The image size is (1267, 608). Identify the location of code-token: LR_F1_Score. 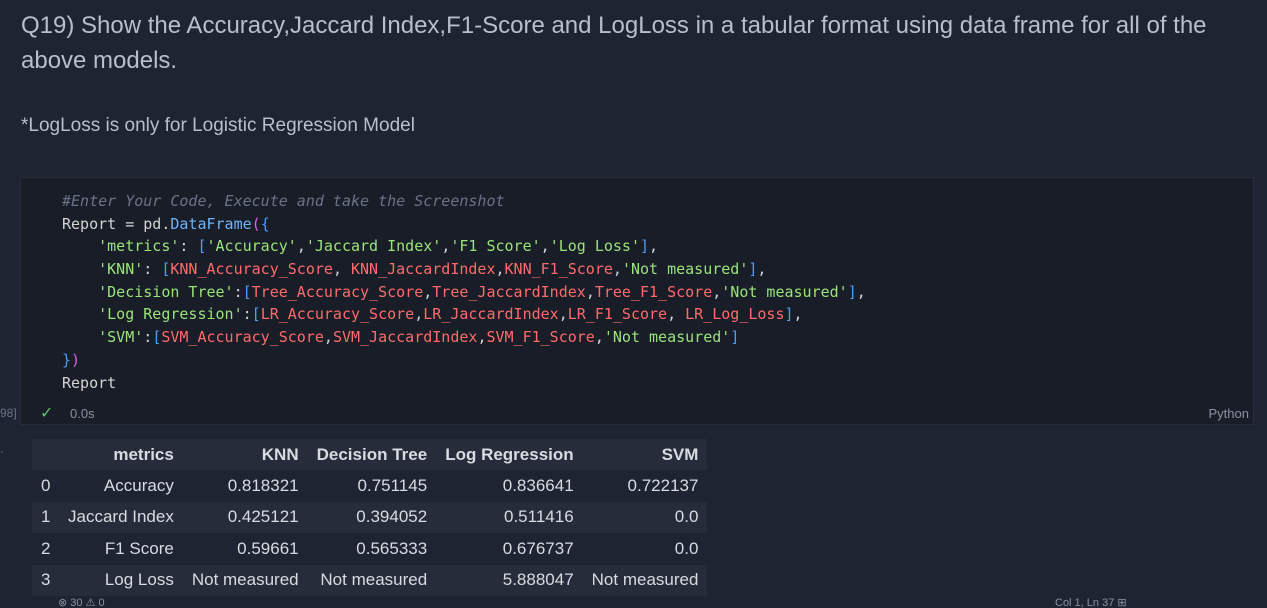
(617, 314).